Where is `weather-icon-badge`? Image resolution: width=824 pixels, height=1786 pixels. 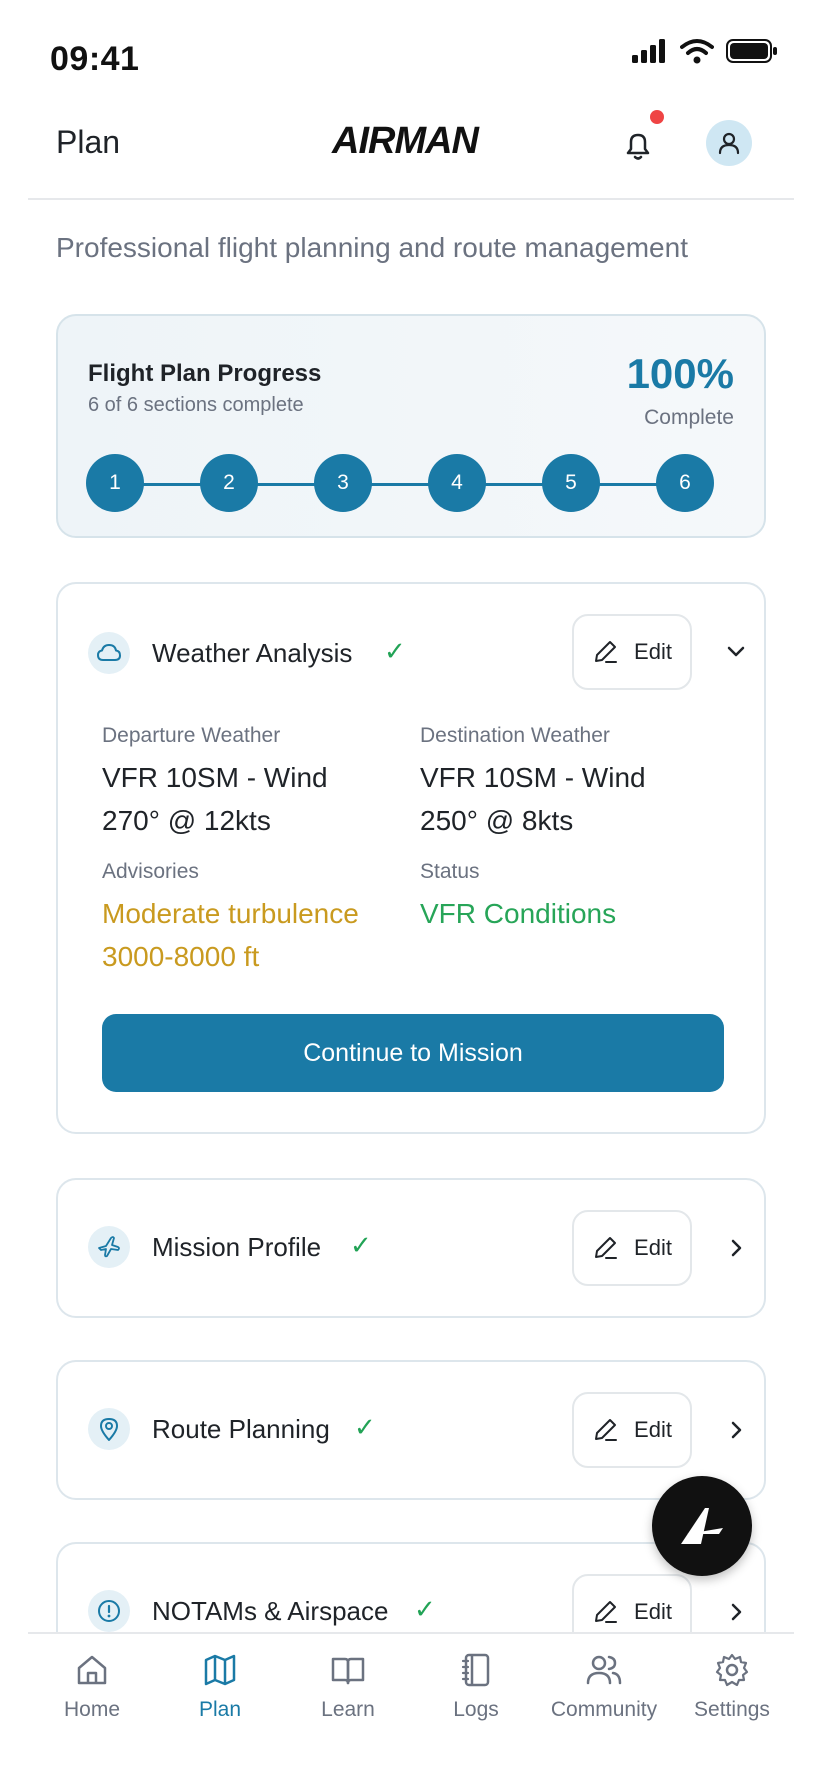
weather-icon-badge is located at coordinates (109, 653).